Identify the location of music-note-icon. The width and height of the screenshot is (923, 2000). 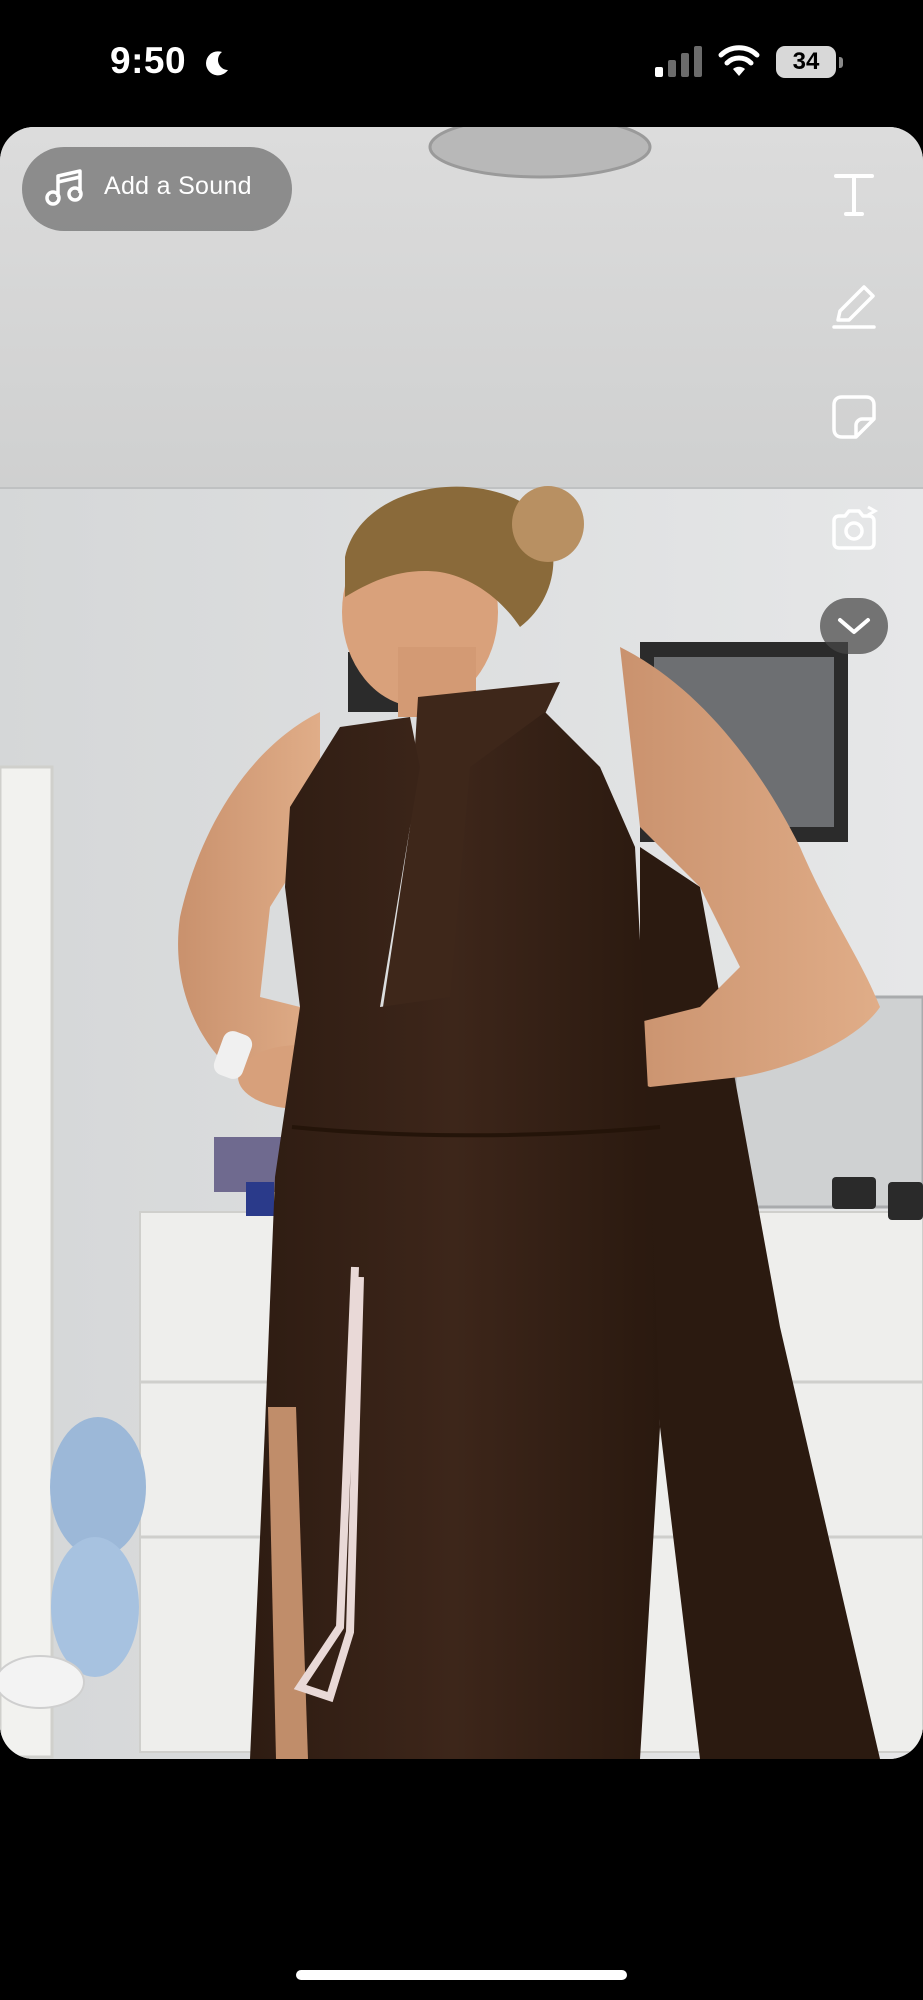
(64, 187).